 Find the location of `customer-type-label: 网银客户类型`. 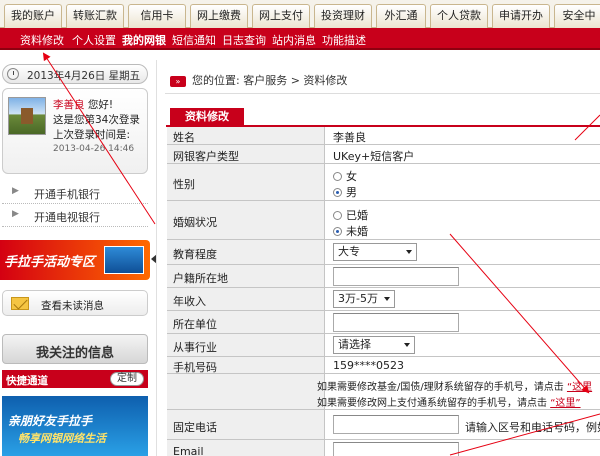

customer-type-label: 网银客户类型 is located at coordinates (206, 156).